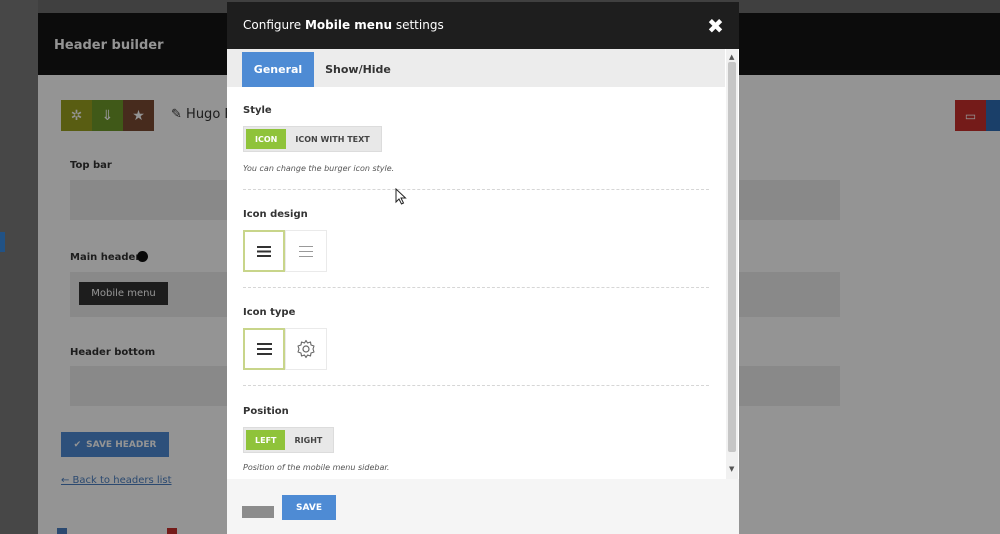 The width and height of the screenshot is (1000, 534). I want to click on position-help-text: Position of the mobile menu sidebar., so click(316, 467).